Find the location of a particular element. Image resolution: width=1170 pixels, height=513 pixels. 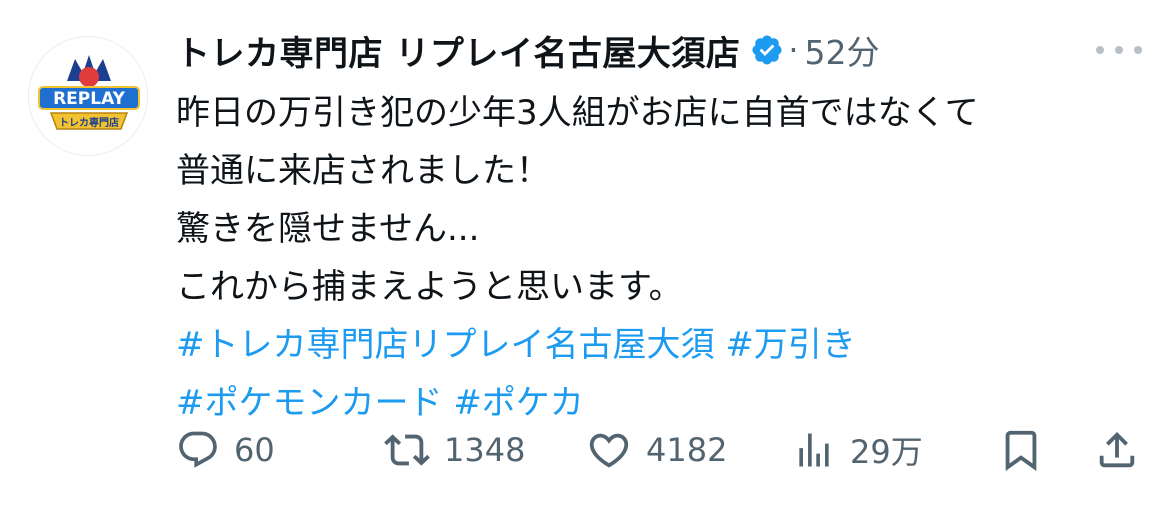

timestamp: 52分 is located at coordinates (842, 50).